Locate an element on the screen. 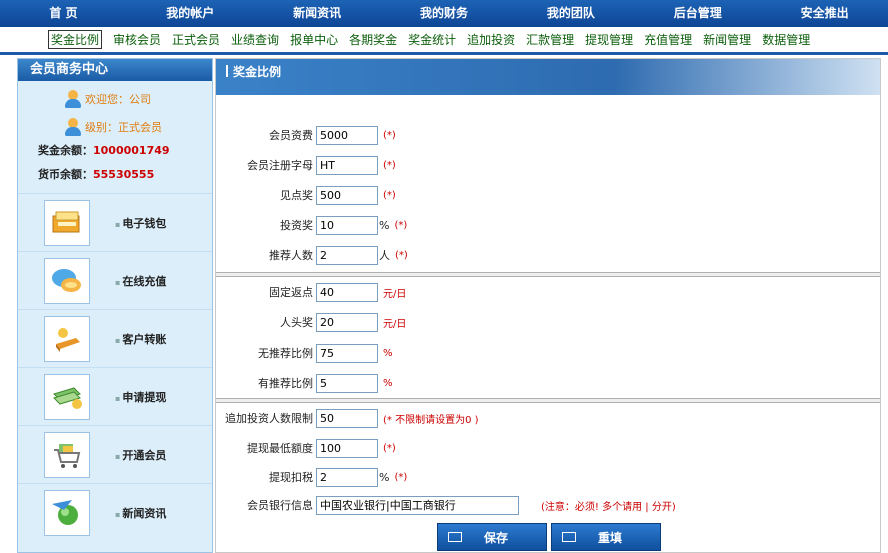 The image size is (888, 553). field-no-referral-ratio: 无推荐比例 % is located at coordinates (304, 353).